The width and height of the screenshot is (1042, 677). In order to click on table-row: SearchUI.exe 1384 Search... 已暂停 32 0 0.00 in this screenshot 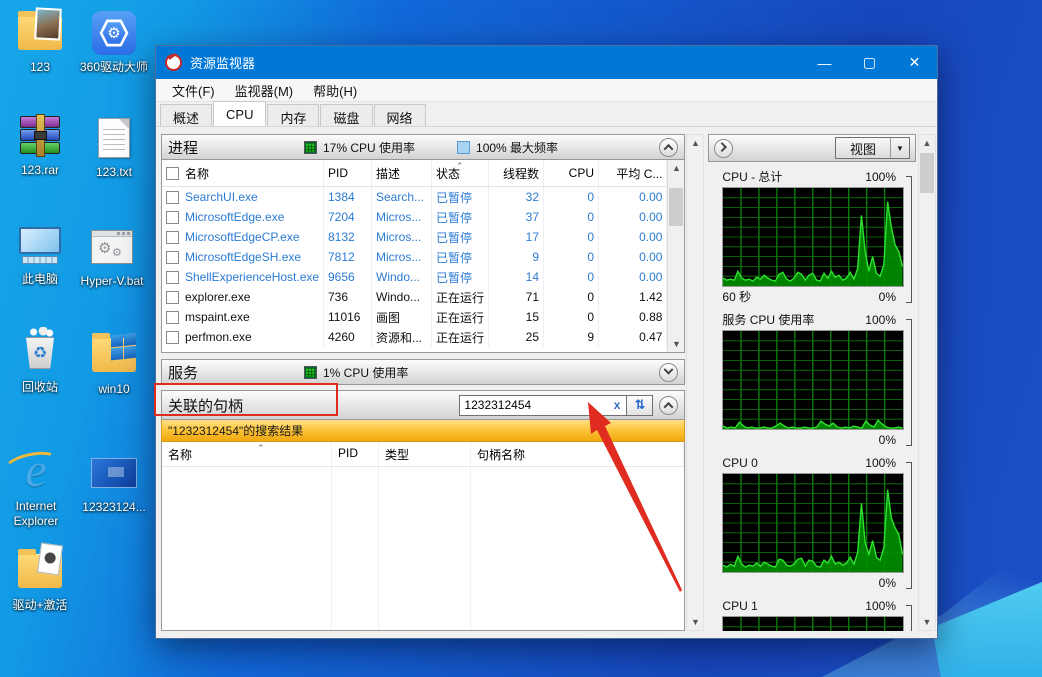, I will do `click(423, 197)`.